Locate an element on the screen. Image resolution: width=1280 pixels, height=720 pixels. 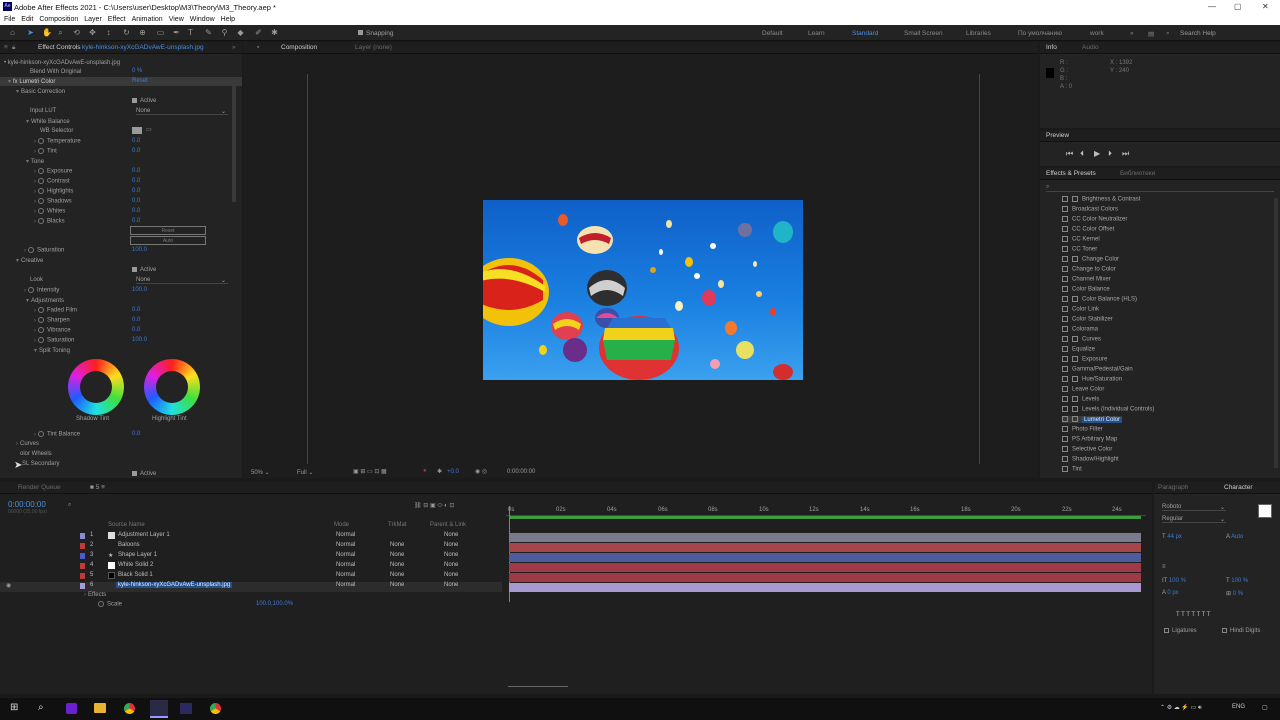
menu-effect: Effect is located at coordinates (117, 19).